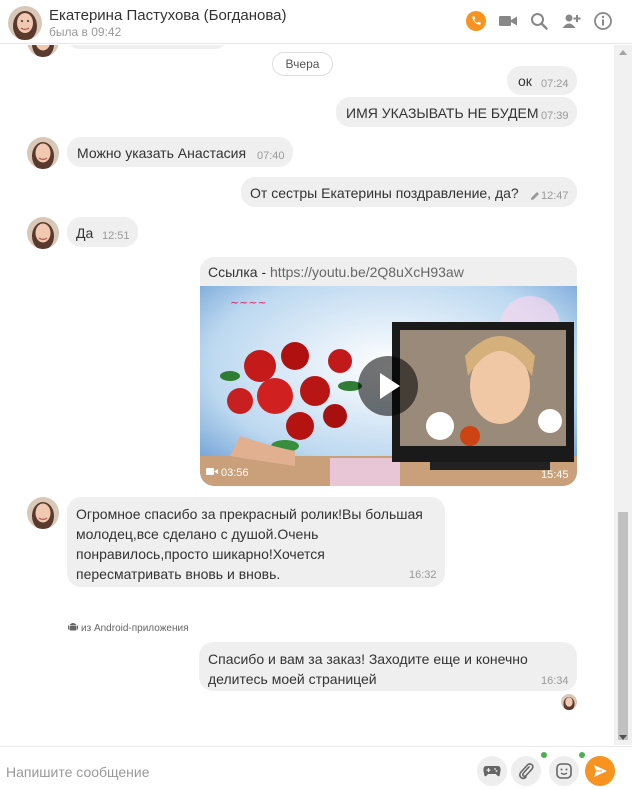 The image size is (632, 789). I want to click on scroll-up-arrow-icon, so click(623, 52).